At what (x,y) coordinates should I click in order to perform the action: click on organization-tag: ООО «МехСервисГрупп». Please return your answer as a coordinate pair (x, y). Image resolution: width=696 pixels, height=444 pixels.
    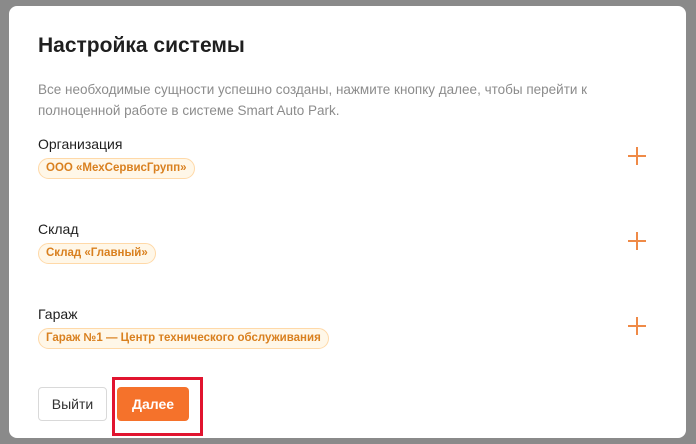
    Looking at the image, I should click on (116, 168).